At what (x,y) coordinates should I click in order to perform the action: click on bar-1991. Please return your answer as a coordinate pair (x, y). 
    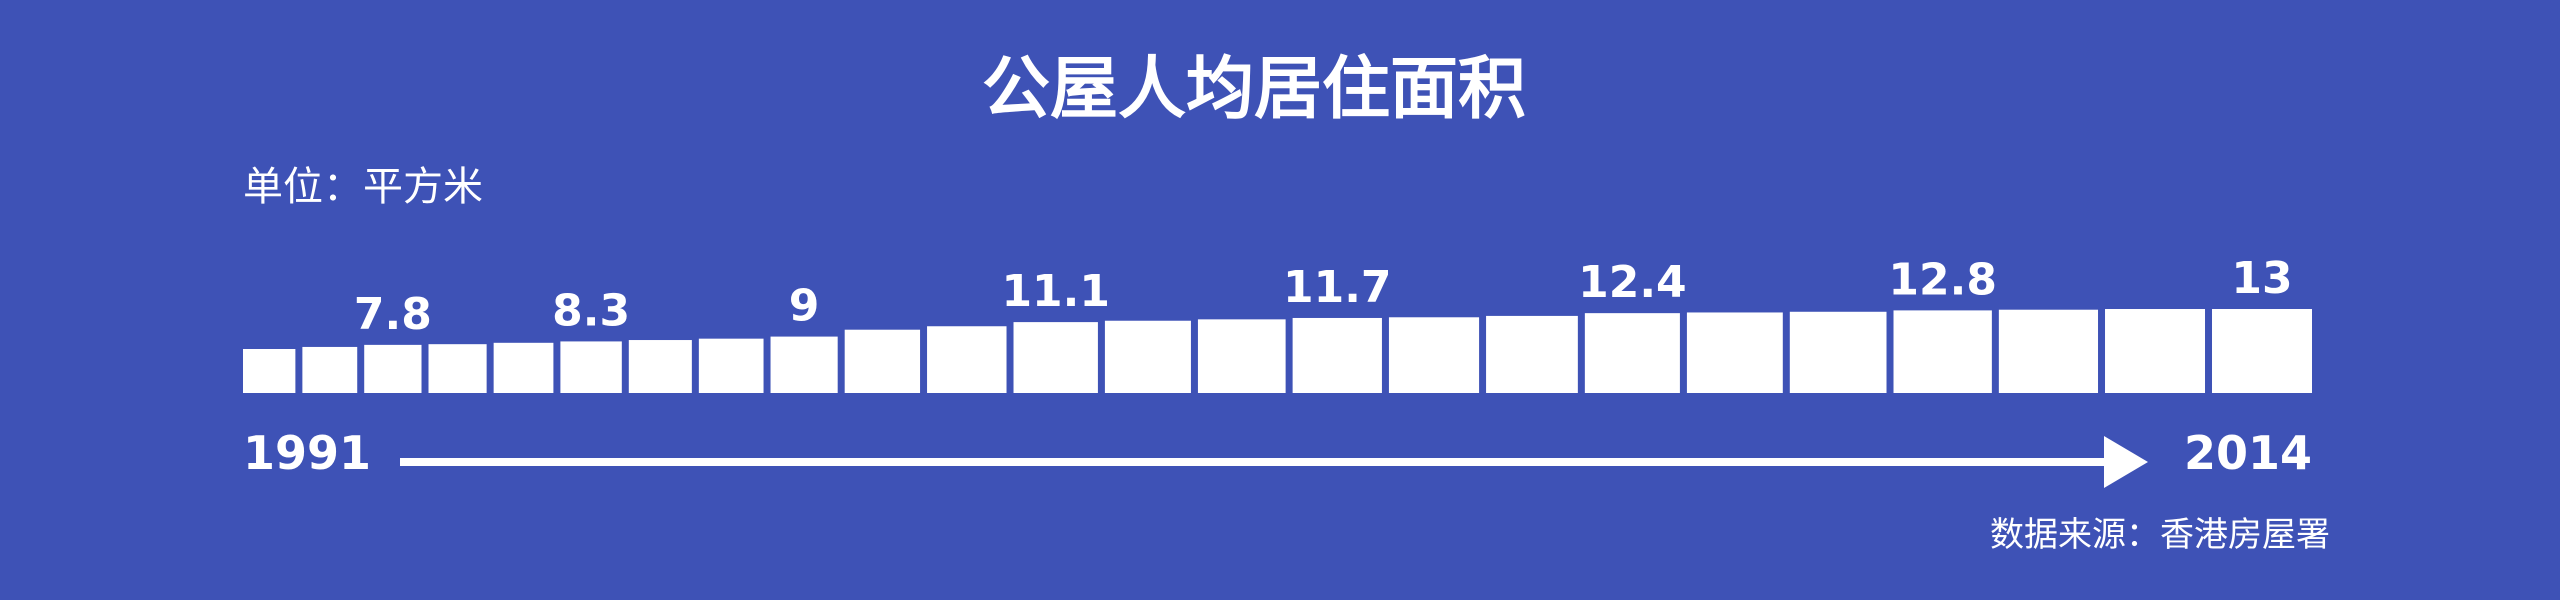
    Looking at the image, I should click on (269, 371).